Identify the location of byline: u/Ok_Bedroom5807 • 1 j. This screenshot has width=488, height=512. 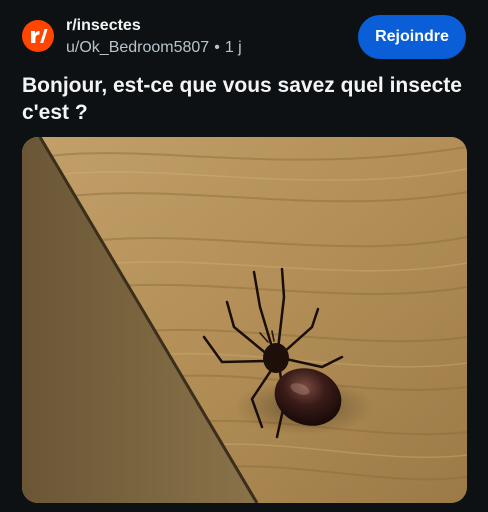
(154, 48).